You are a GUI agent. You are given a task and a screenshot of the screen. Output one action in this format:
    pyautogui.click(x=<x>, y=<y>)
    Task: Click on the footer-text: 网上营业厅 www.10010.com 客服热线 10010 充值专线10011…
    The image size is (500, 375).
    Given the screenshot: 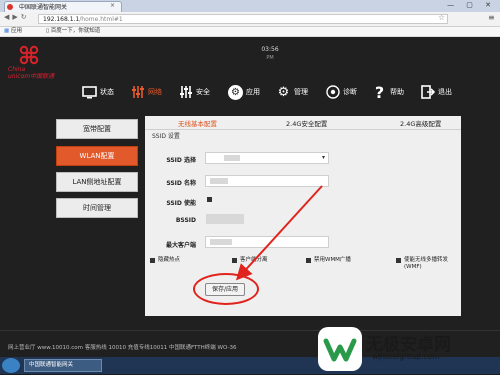 What is the action you would take?
    pyautogui.click(x=122, y=348)
    